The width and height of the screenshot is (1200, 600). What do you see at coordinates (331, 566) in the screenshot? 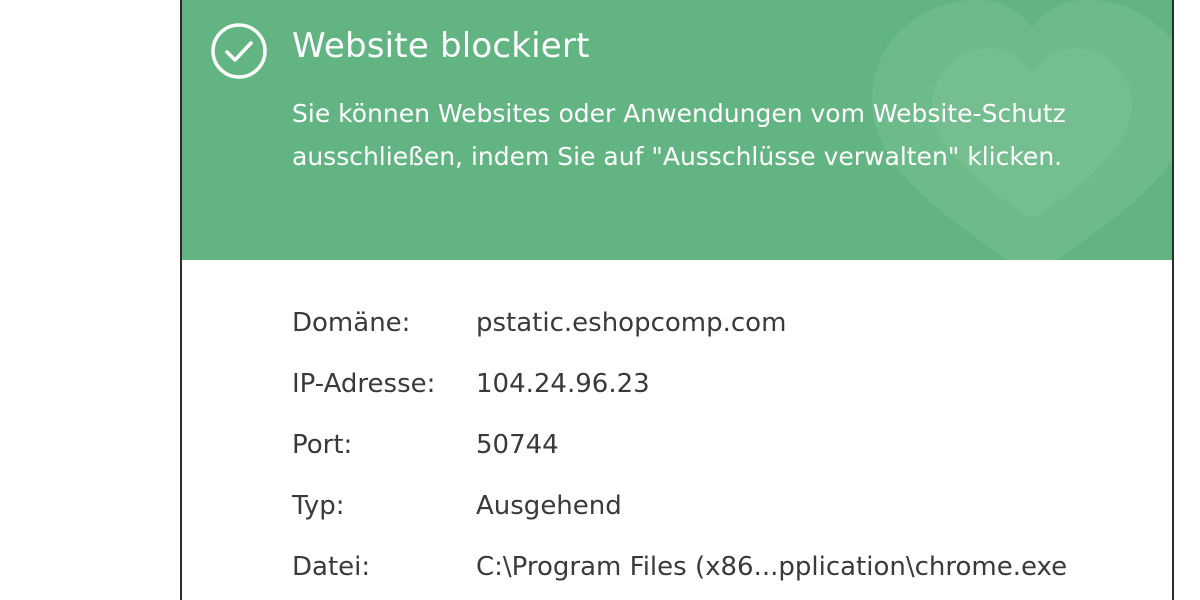
I see `detail-label: Datei:` at bounding box center [331, 566].